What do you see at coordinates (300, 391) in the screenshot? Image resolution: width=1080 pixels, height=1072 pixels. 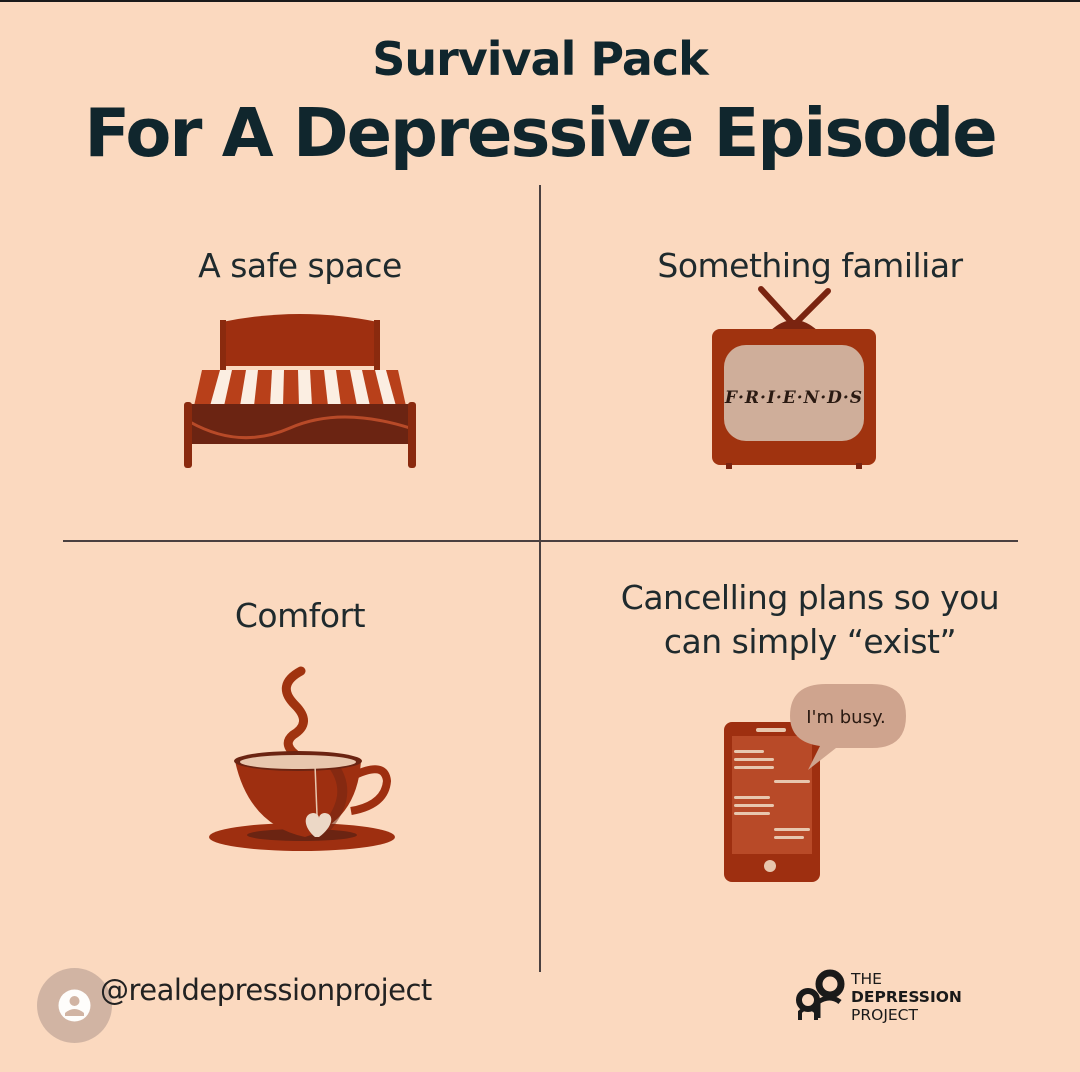 I see `bed-icon` at bounding box center [300, 391].